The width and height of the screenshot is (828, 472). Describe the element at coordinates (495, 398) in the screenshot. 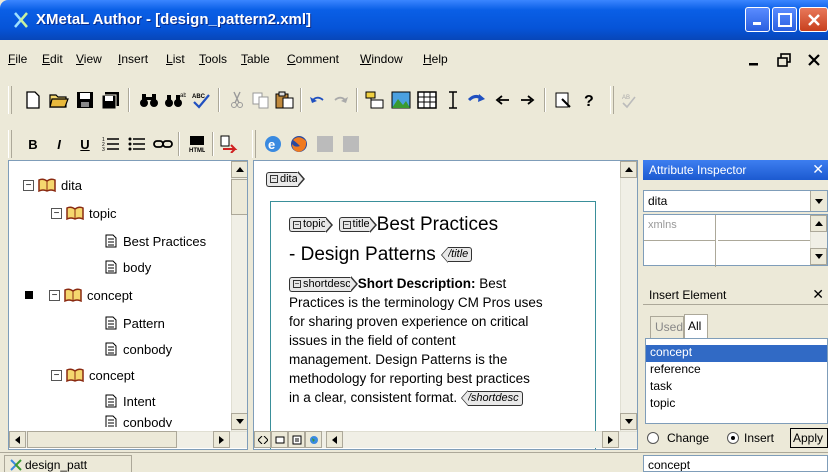

I see `shortdesc-close-tag: /shortdesc` at that location.